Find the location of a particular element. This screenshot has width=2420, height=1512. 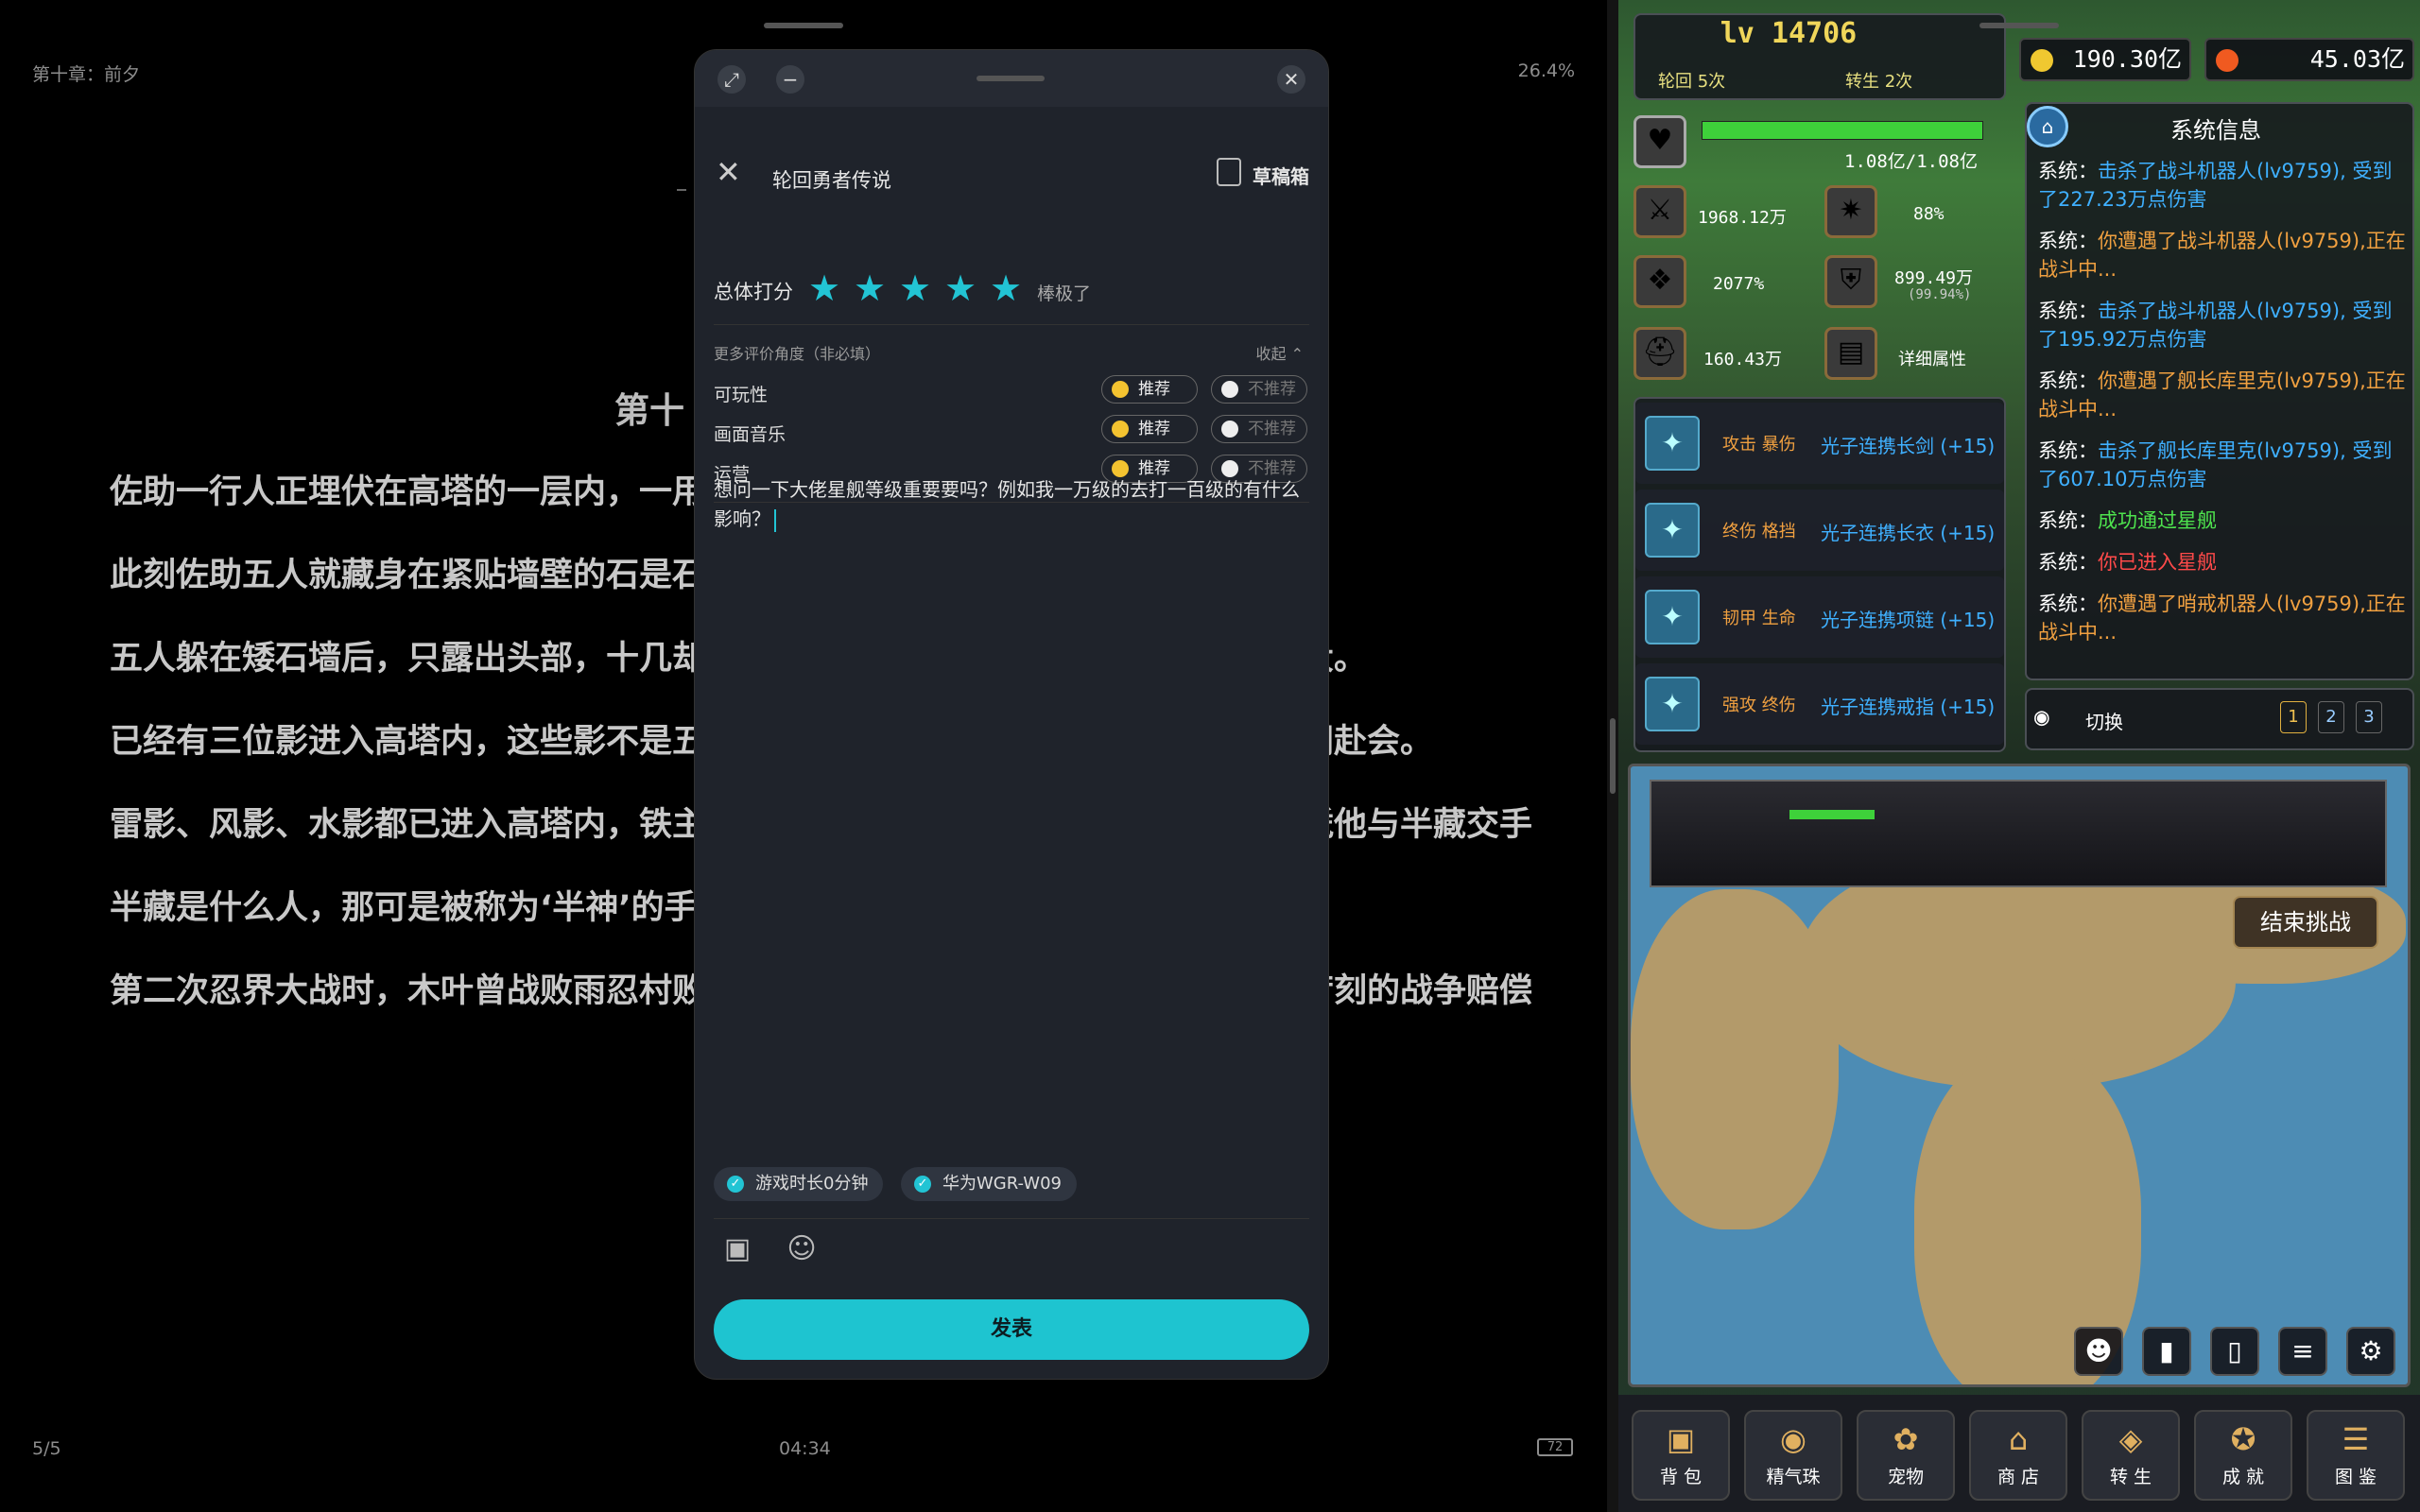

equip-name: 光子连携长衣 (+15) is located at coordinates (1908, 533).